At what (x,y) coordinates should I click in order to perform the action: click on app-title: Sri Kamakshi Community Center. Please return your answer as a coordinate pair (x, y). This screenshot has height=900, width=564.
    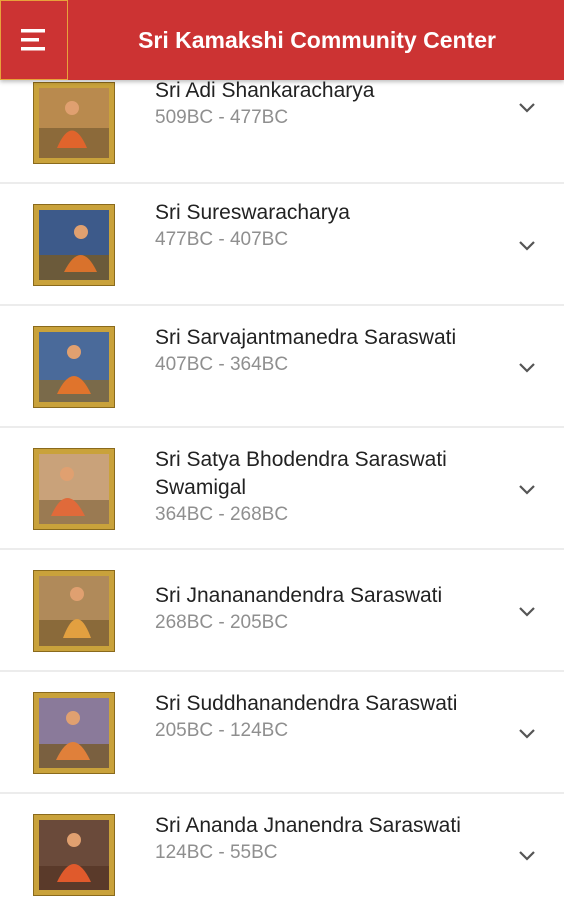
    Looking at the image, I should click on (317, 40).